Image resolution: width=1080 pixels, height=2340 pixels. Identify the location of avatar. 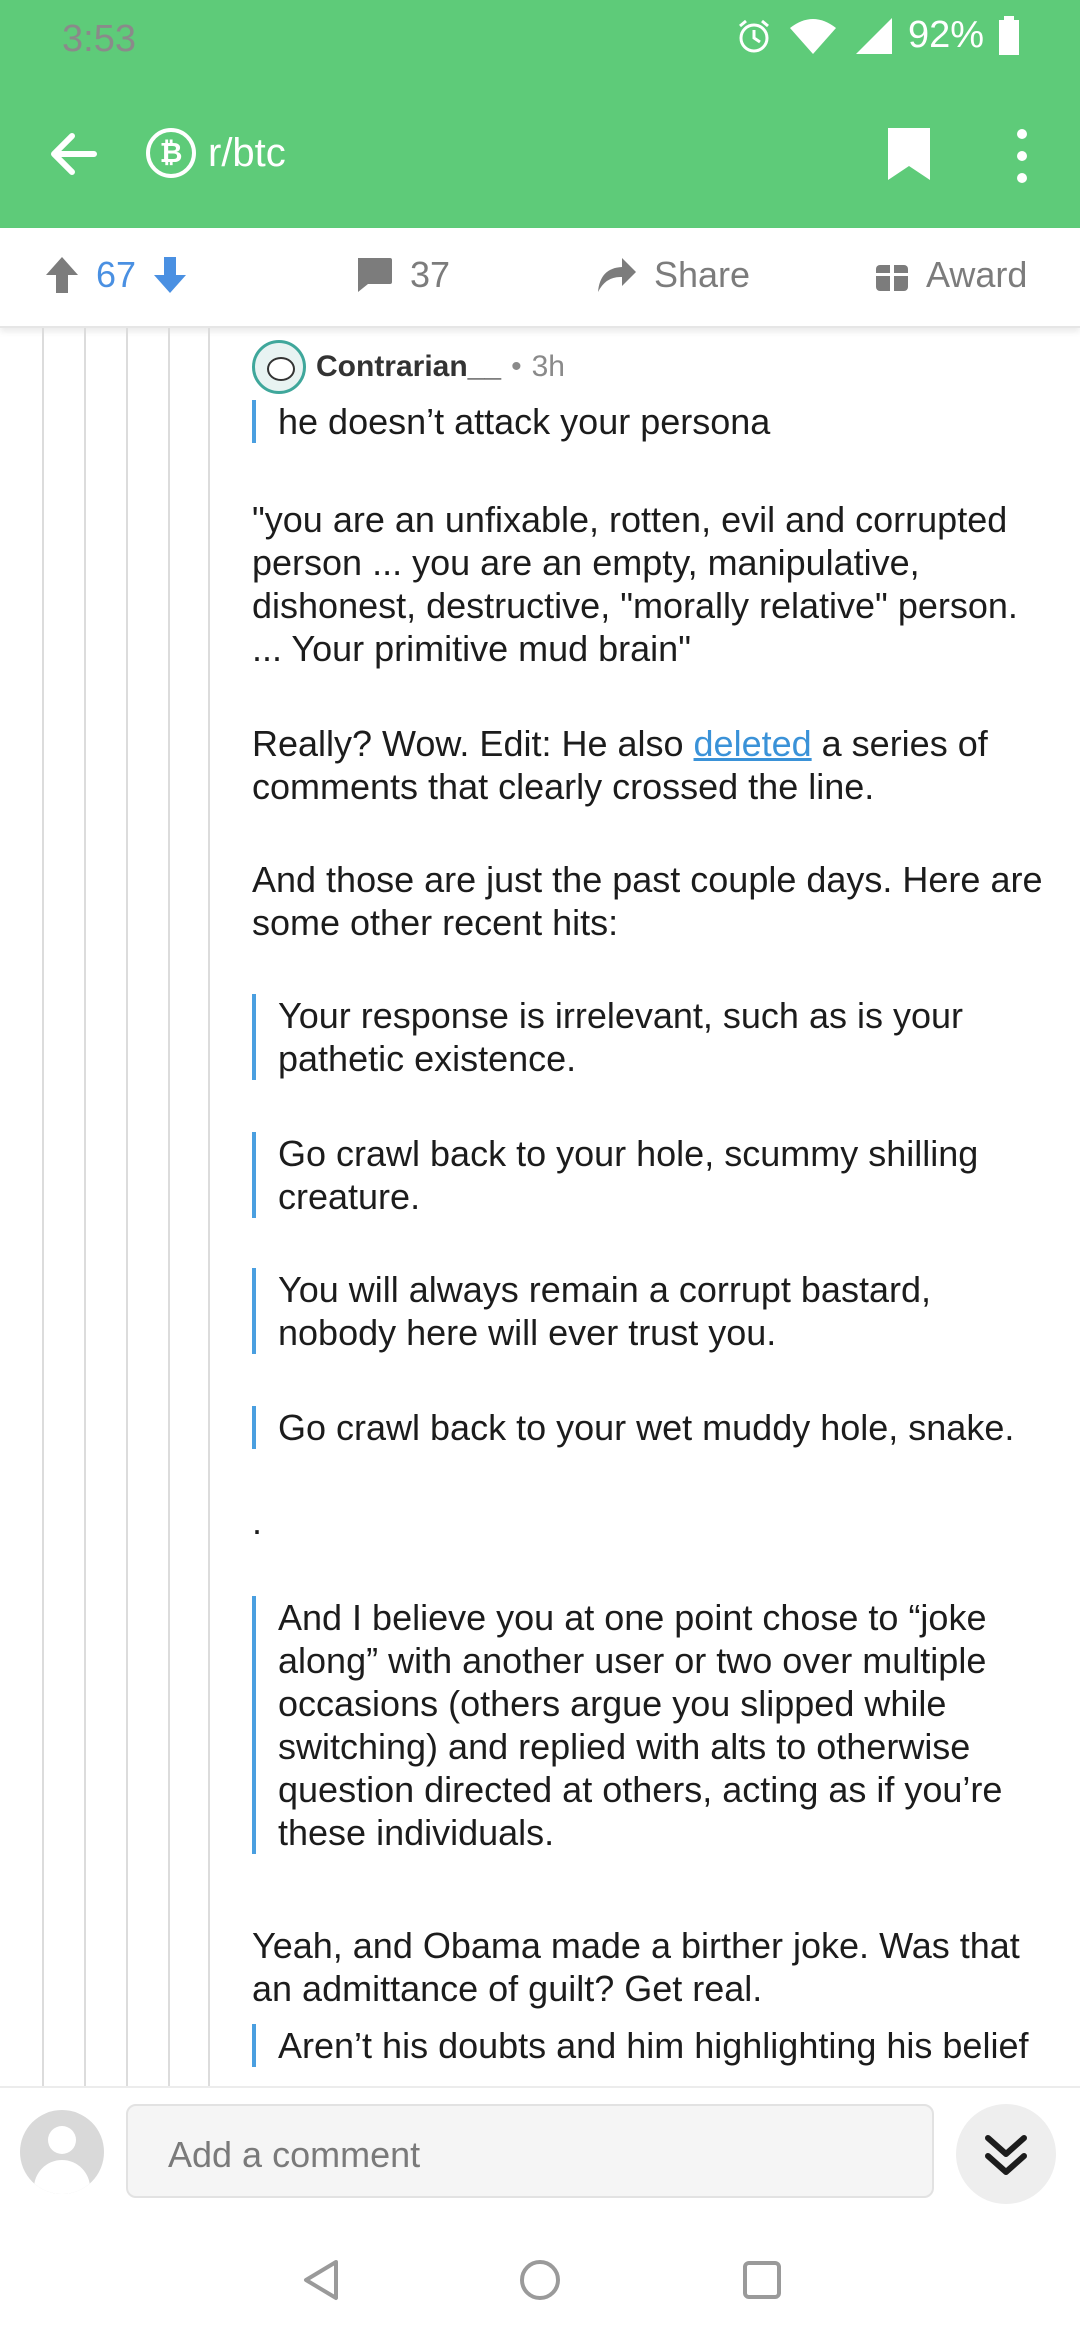
(279, 367).